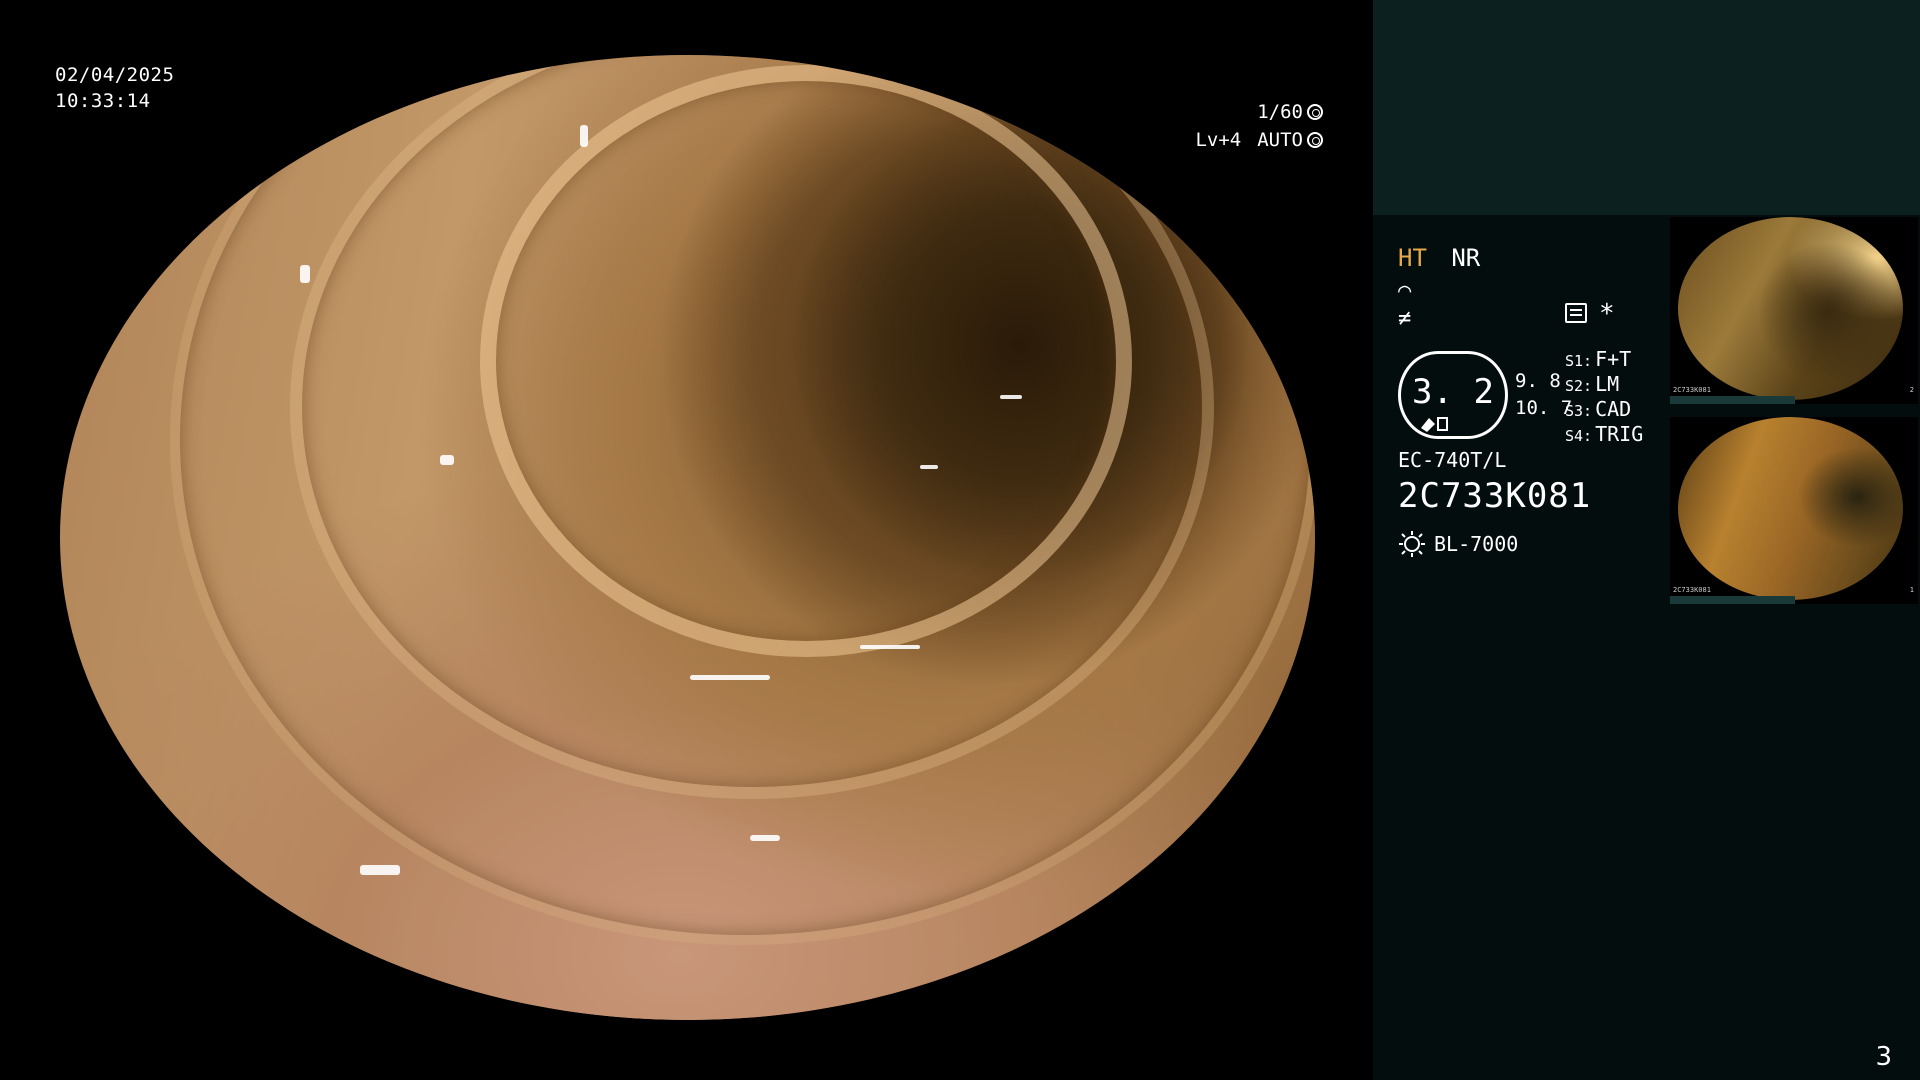  I want to click on image-mode-row: HT NR, so click(1439, 258).